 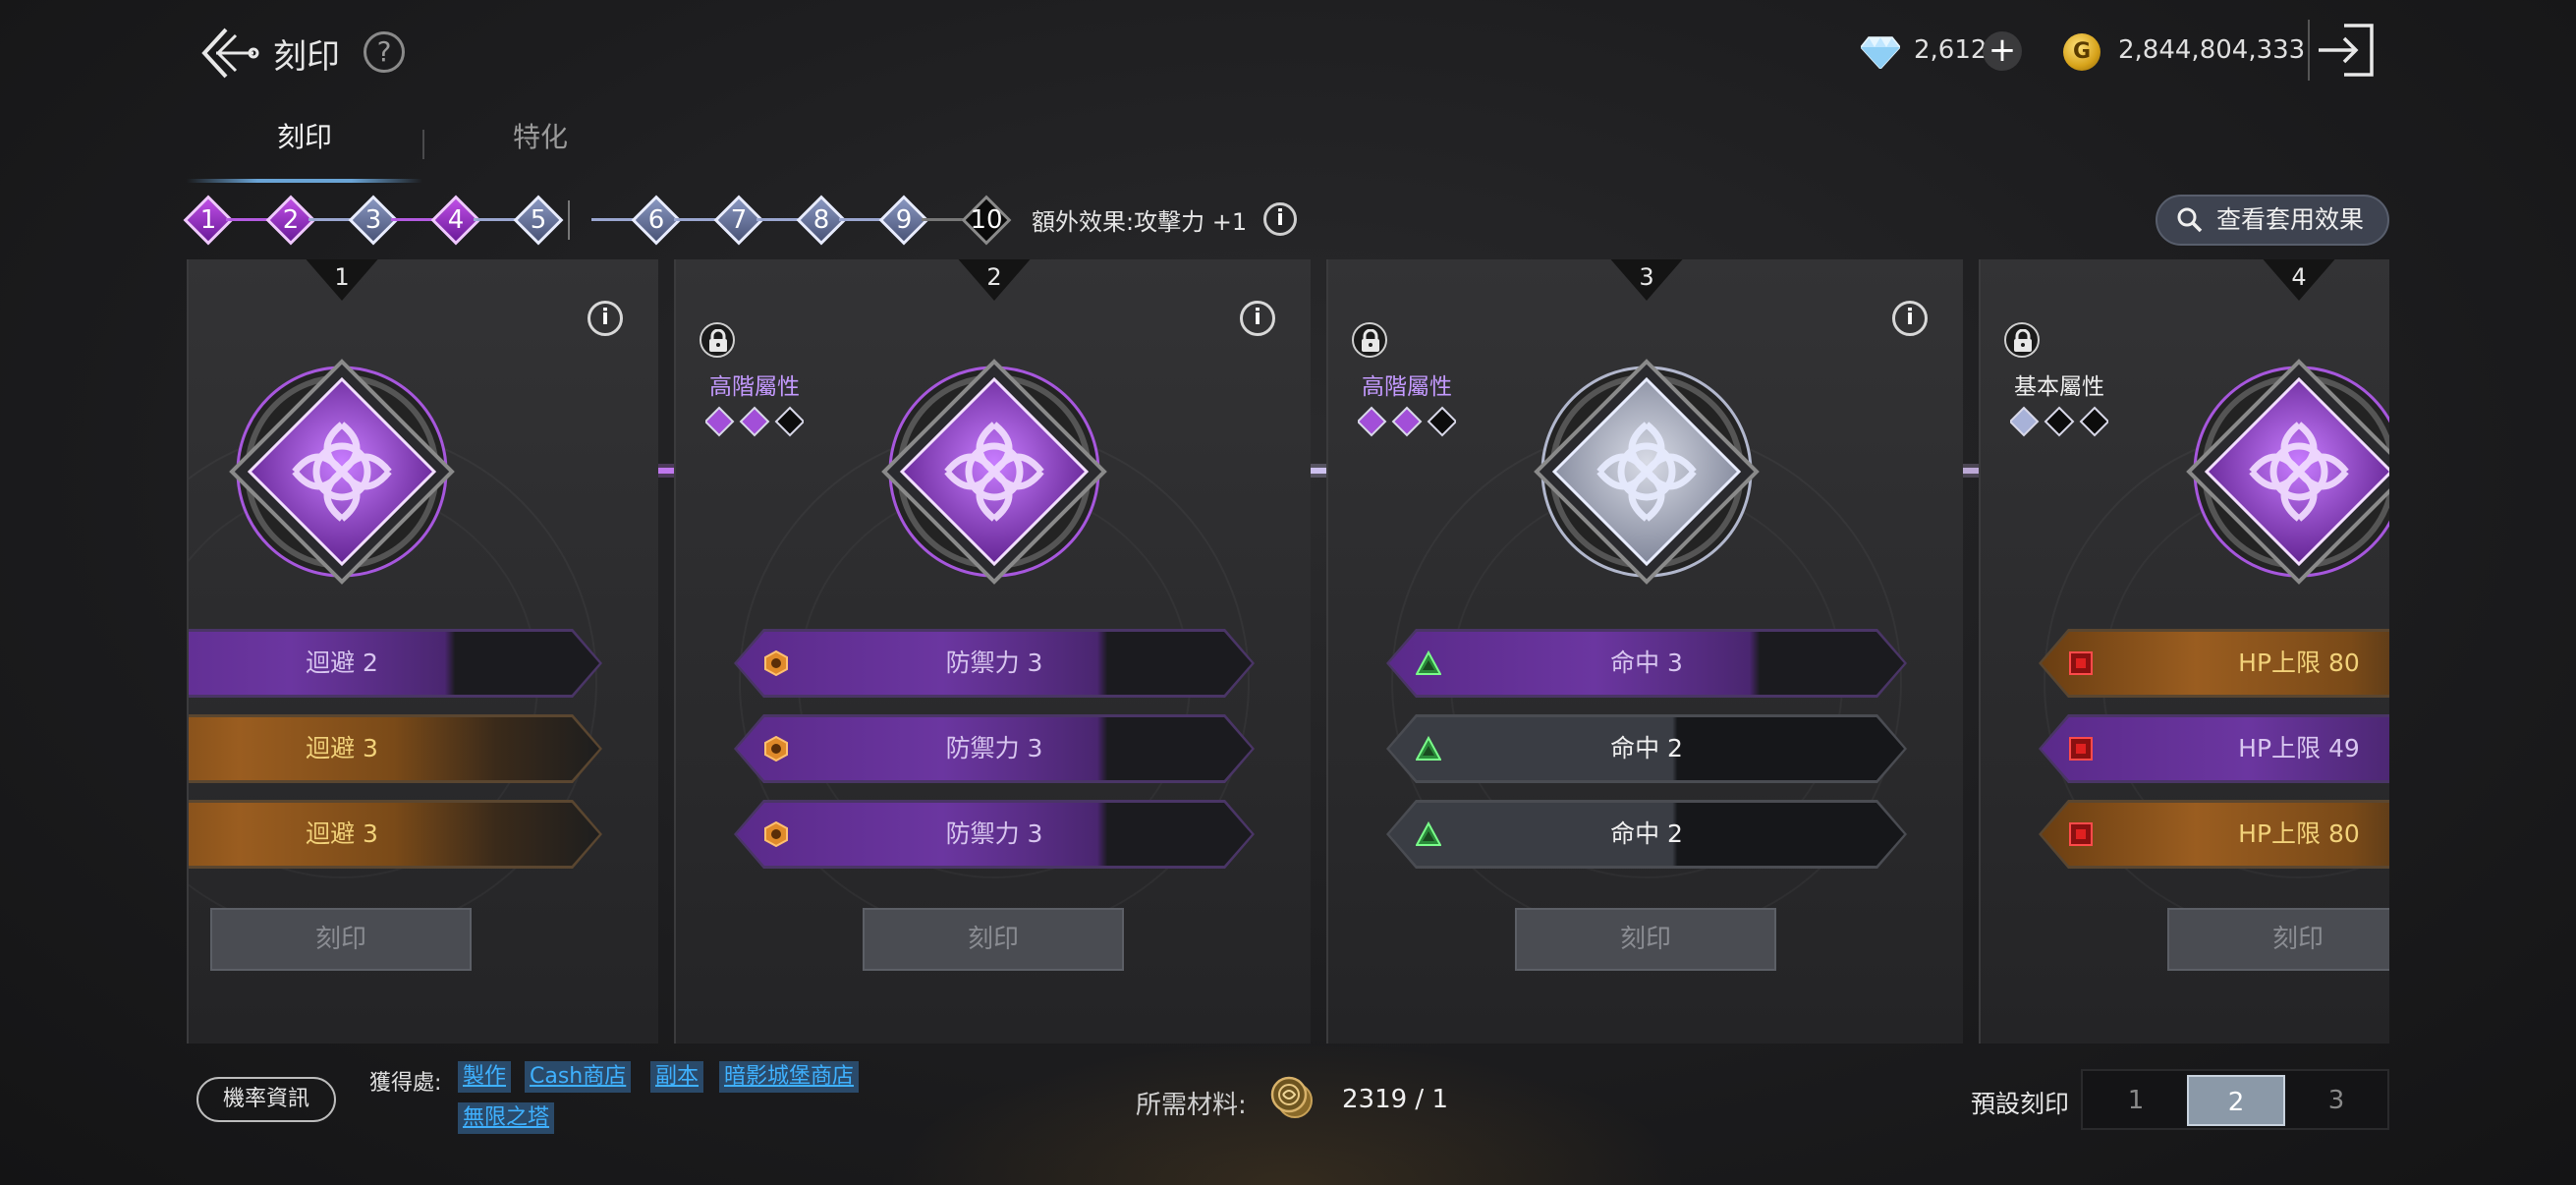 I want to click on stat-text: 命中 3, so click(x=1646, y=663).